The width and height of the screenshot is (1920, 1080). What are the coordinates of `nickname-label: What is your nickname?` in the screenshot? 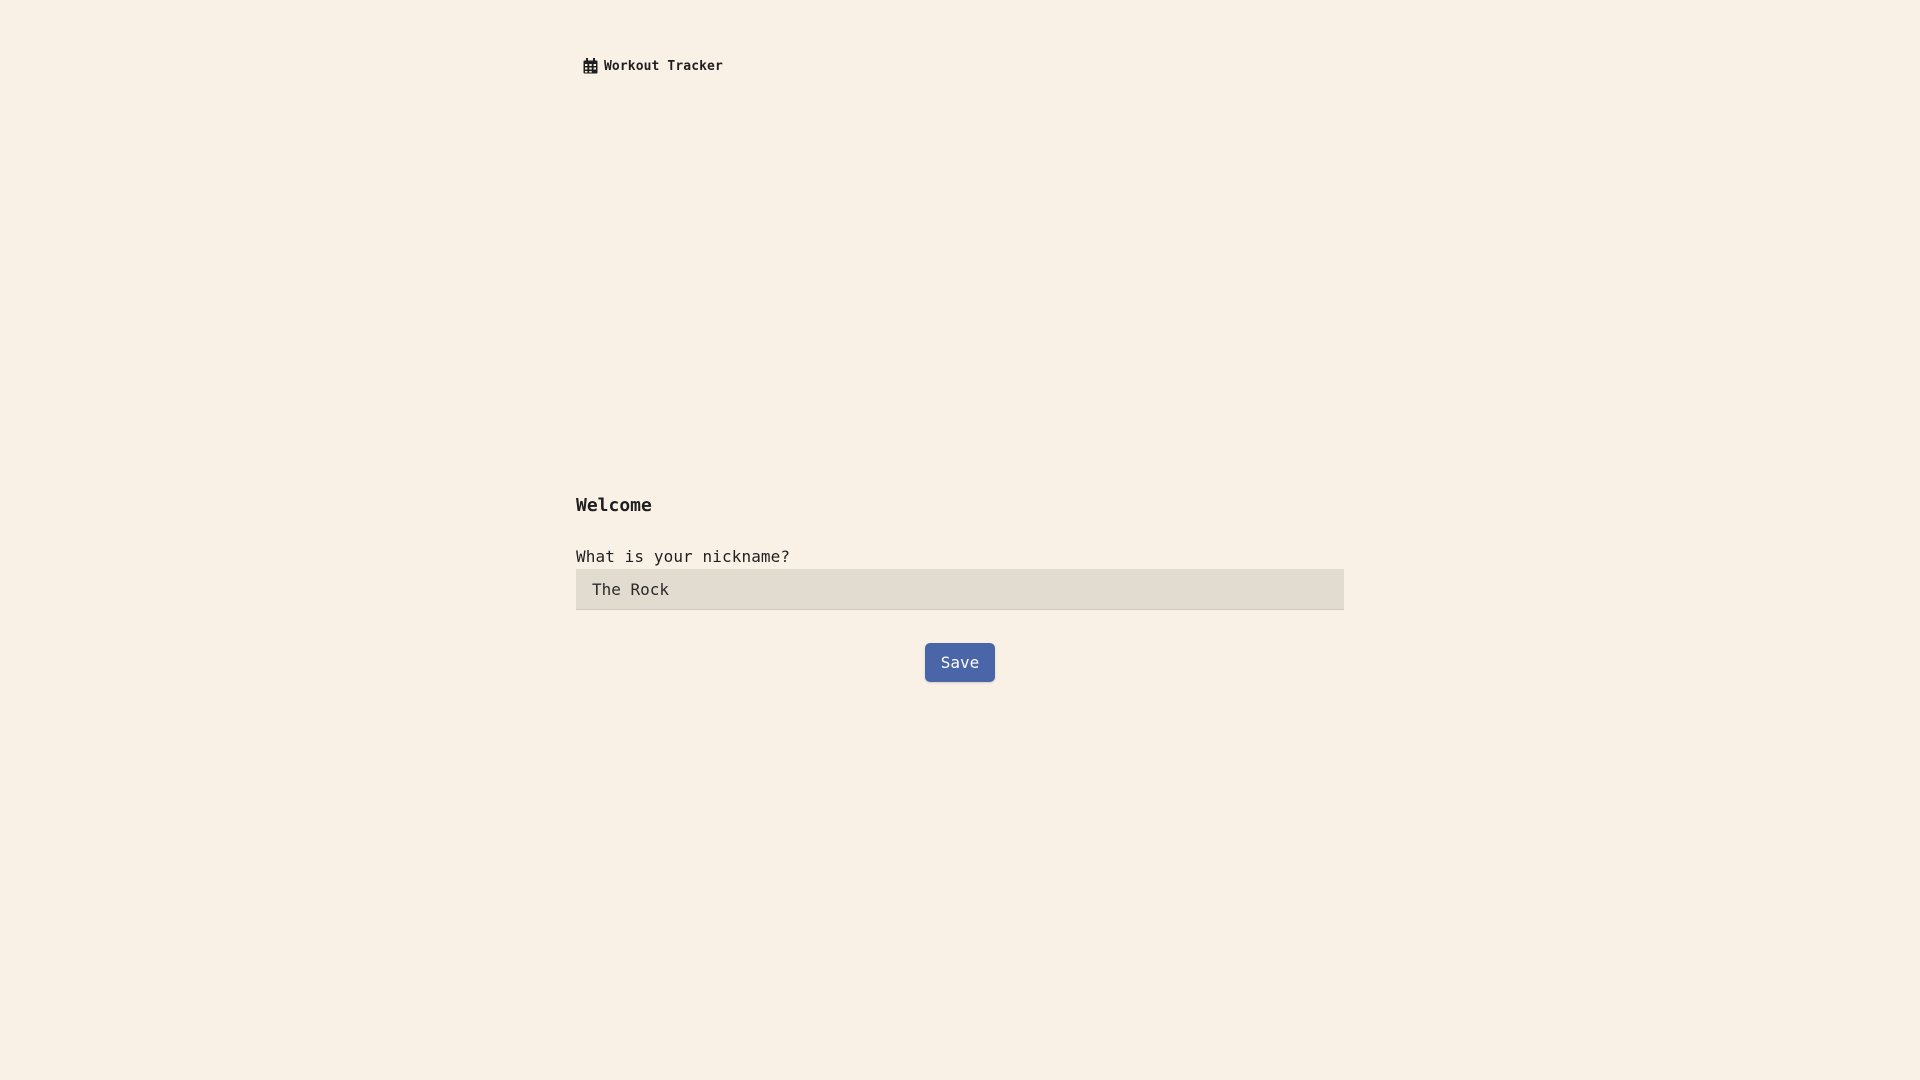 It's located at (683, 556).